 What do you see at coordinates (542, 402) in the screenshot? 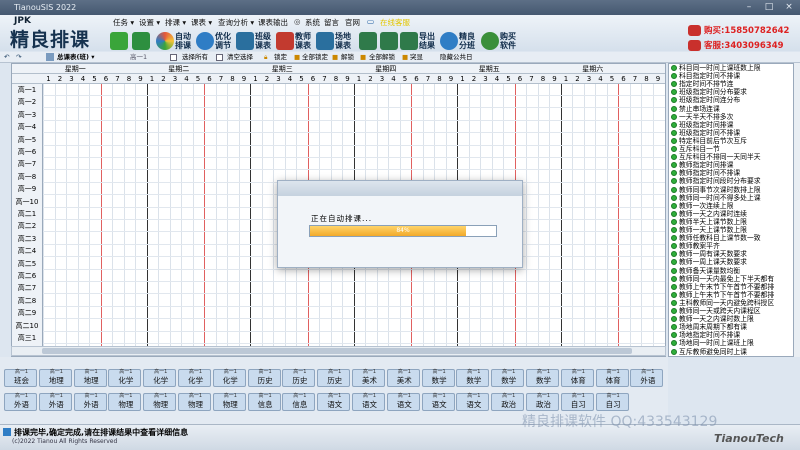
I see `course-card: 高一1 政治` at bounding box center [542, 402].